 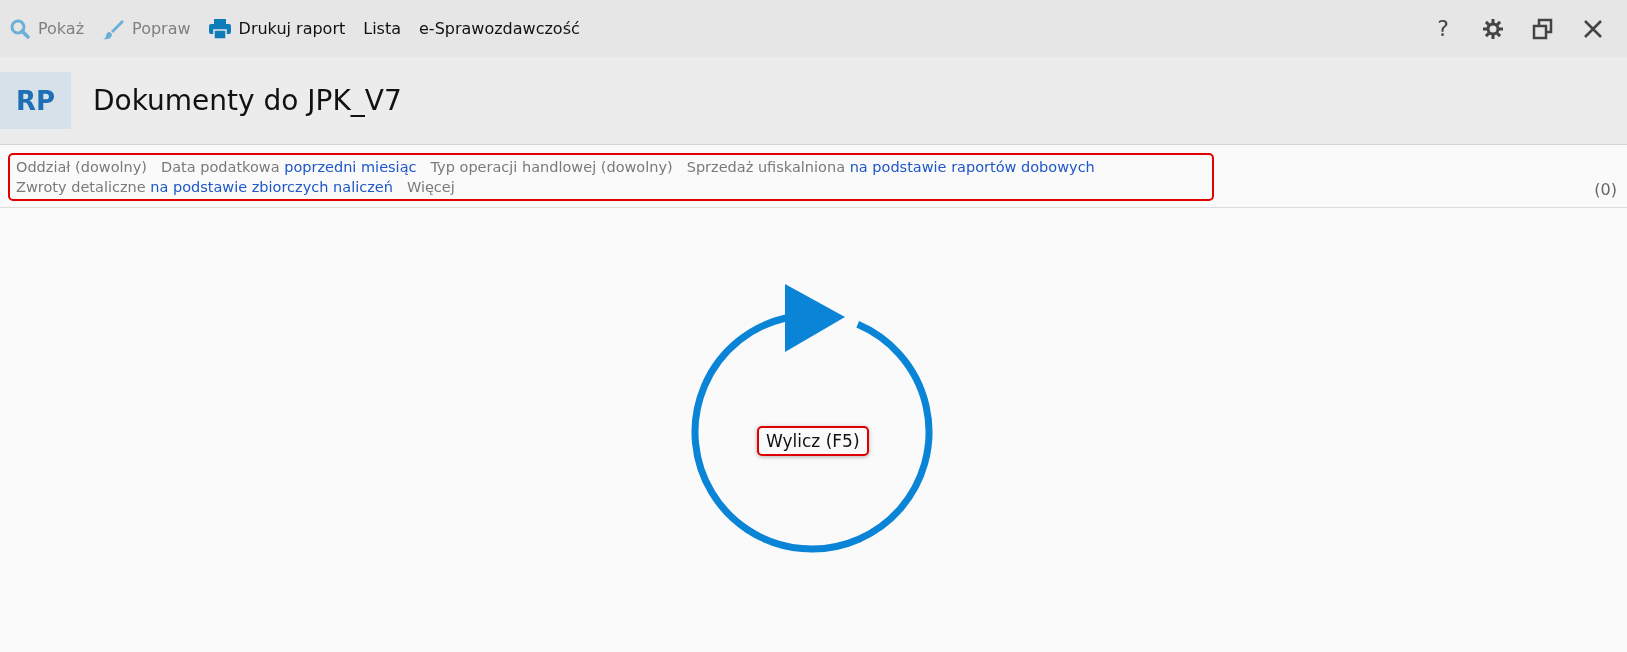 What do you see at coordinates (551, 167) in the screenshot?
I see `filter-link: Typ operacji handlowej (dowolny)` at bounding box center [551, 167].